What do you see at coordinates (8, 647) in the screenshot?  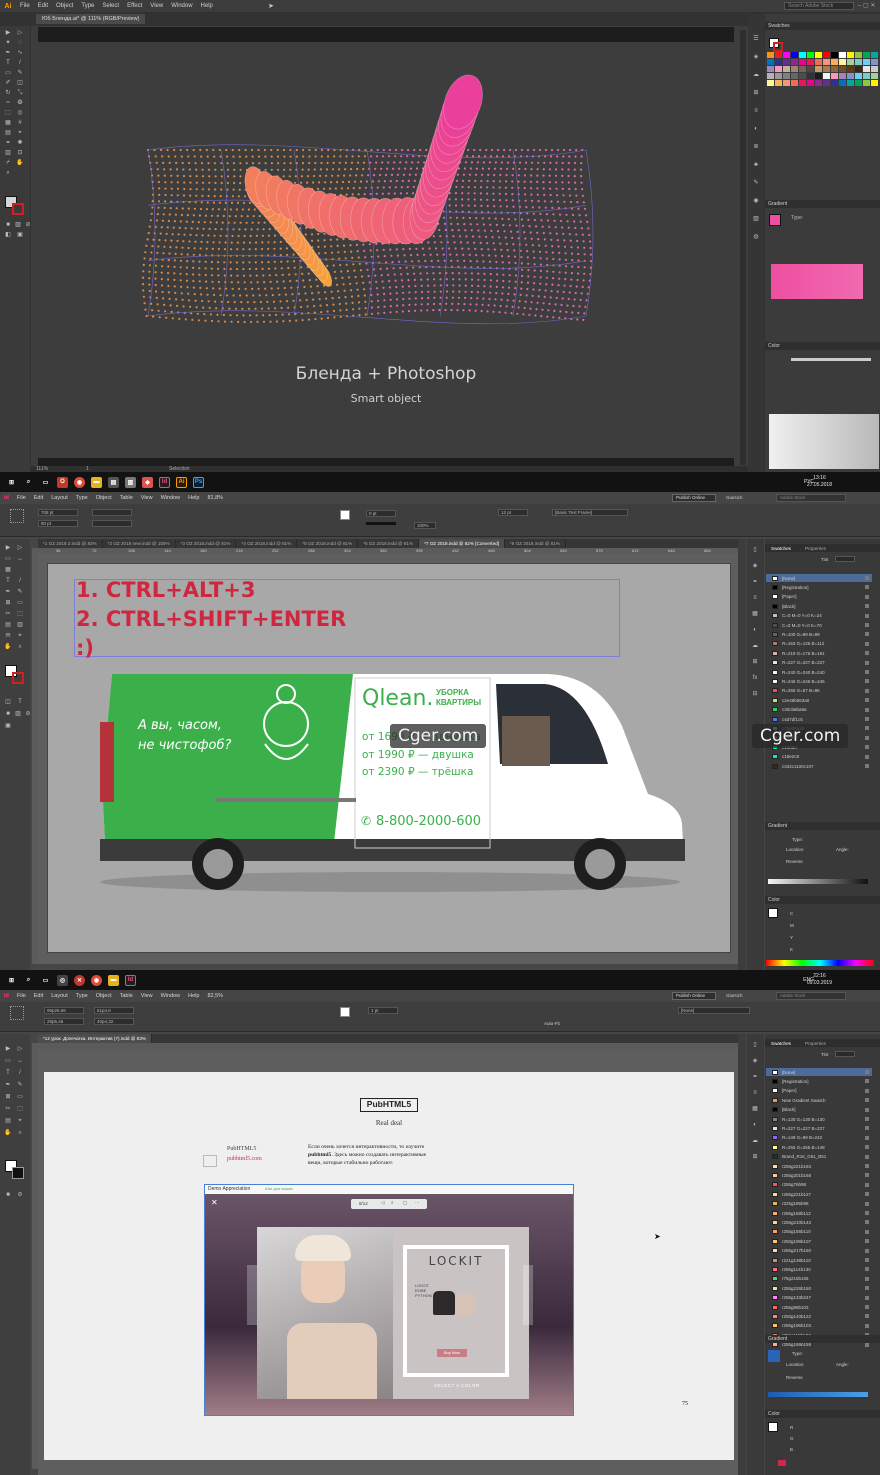 I see `hand-tool-icon: ✋` at bounding box center [8, 647].